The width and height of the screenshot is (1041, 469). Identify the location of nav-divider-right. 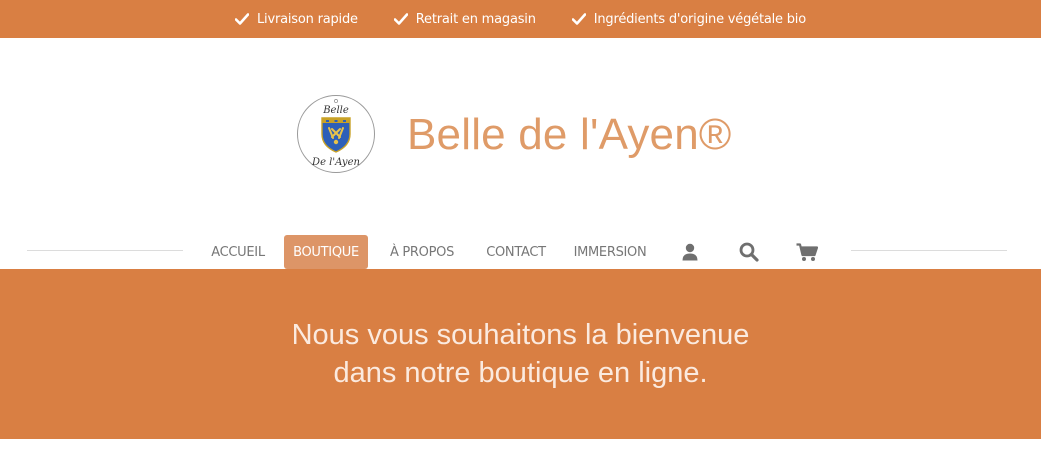
(929, 250).